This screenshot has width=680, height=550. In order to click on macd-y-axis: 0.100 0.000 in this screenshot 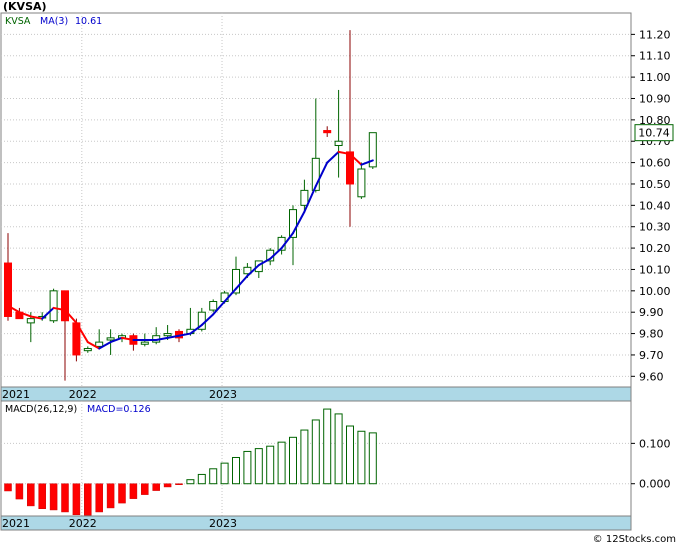, I will do `click(651, 464)`.